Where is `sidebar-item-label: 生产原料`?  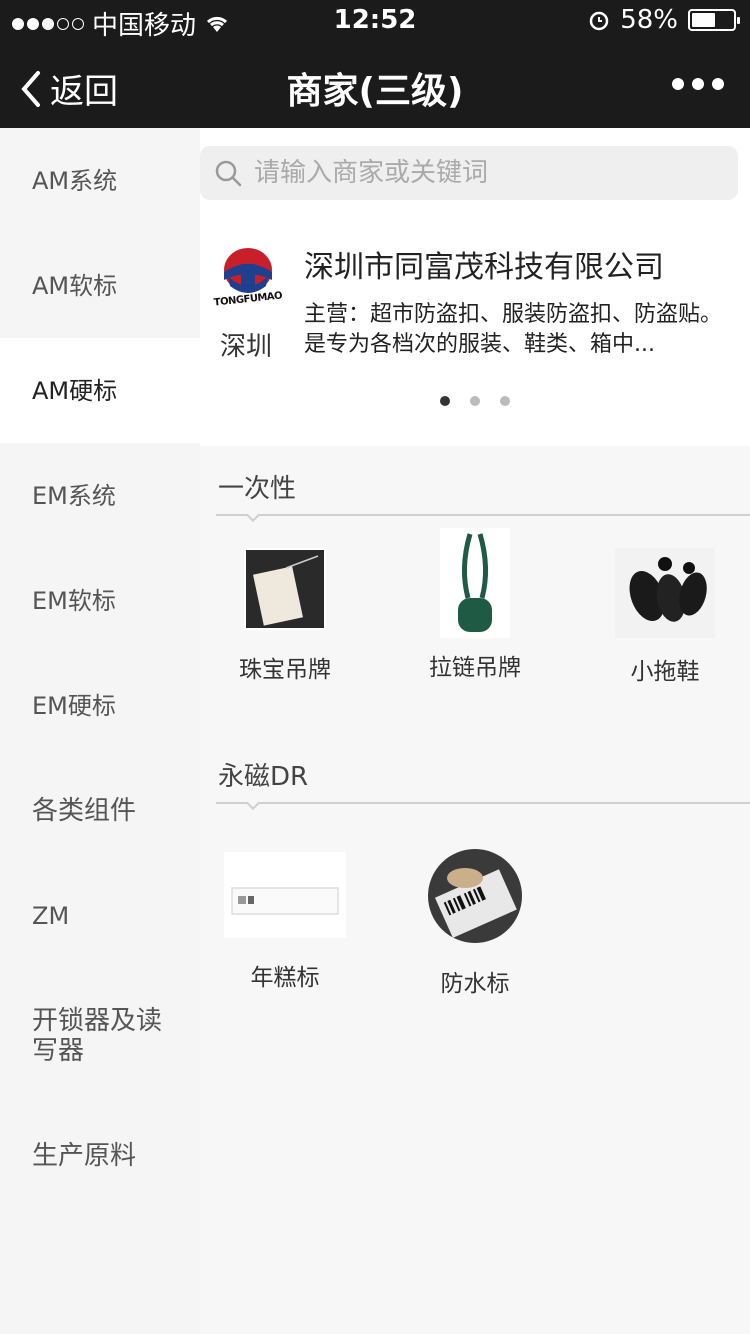 sidebar-item-label: 生产原料 is located at coordinates (84, 1155).